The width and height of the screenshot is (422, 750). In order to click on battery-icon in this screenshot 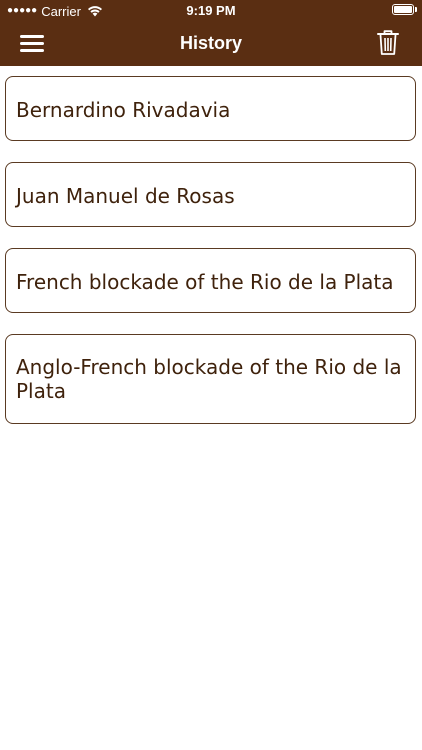, I will do `click(404, 9)`.